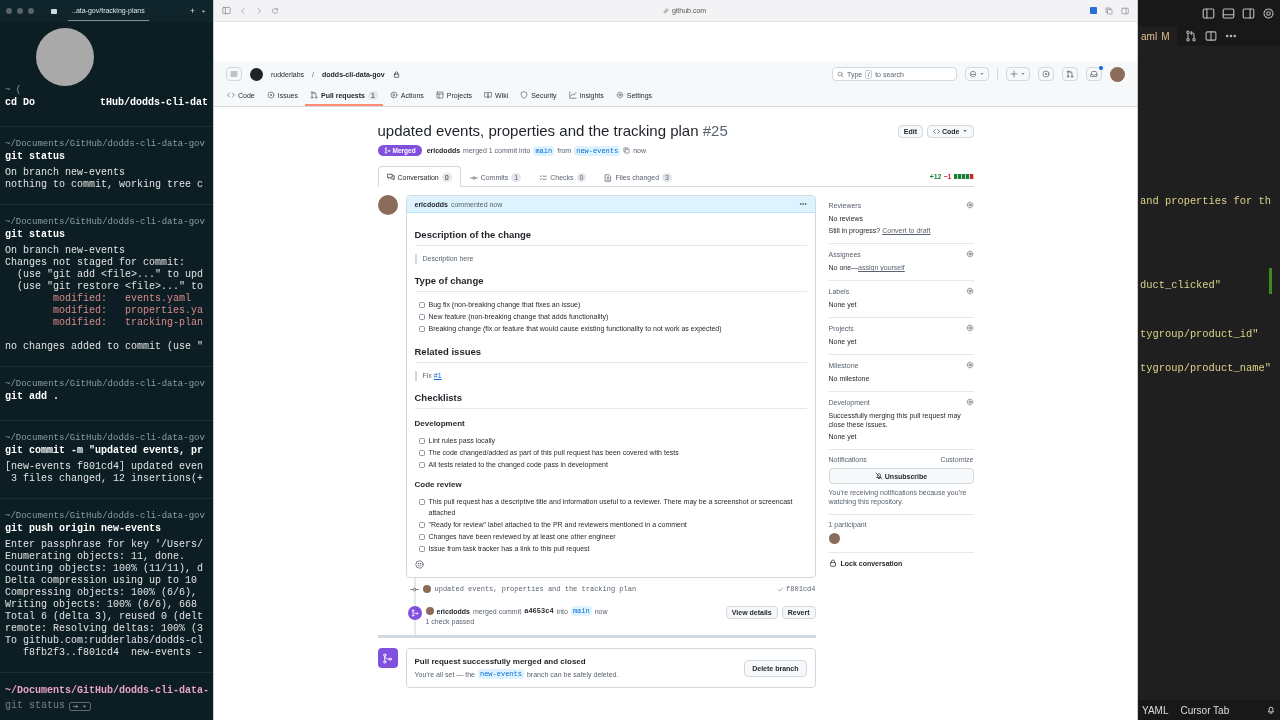  Describe the element at coordinates (419, 564) in the screenshot. I see `add-reaction-icon` at that location.